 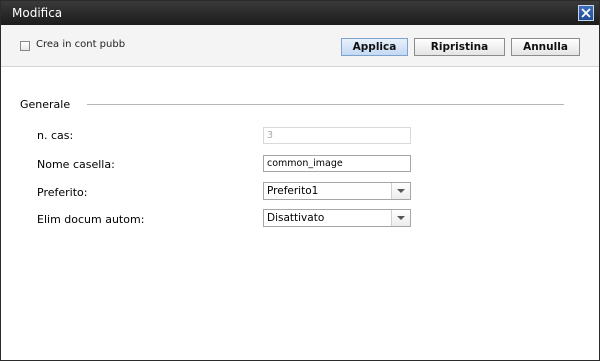 What do you see at coordinates (300, 13) in the screenshot?
I see `title-bar: Modifica` at bounding box center [300, 13].